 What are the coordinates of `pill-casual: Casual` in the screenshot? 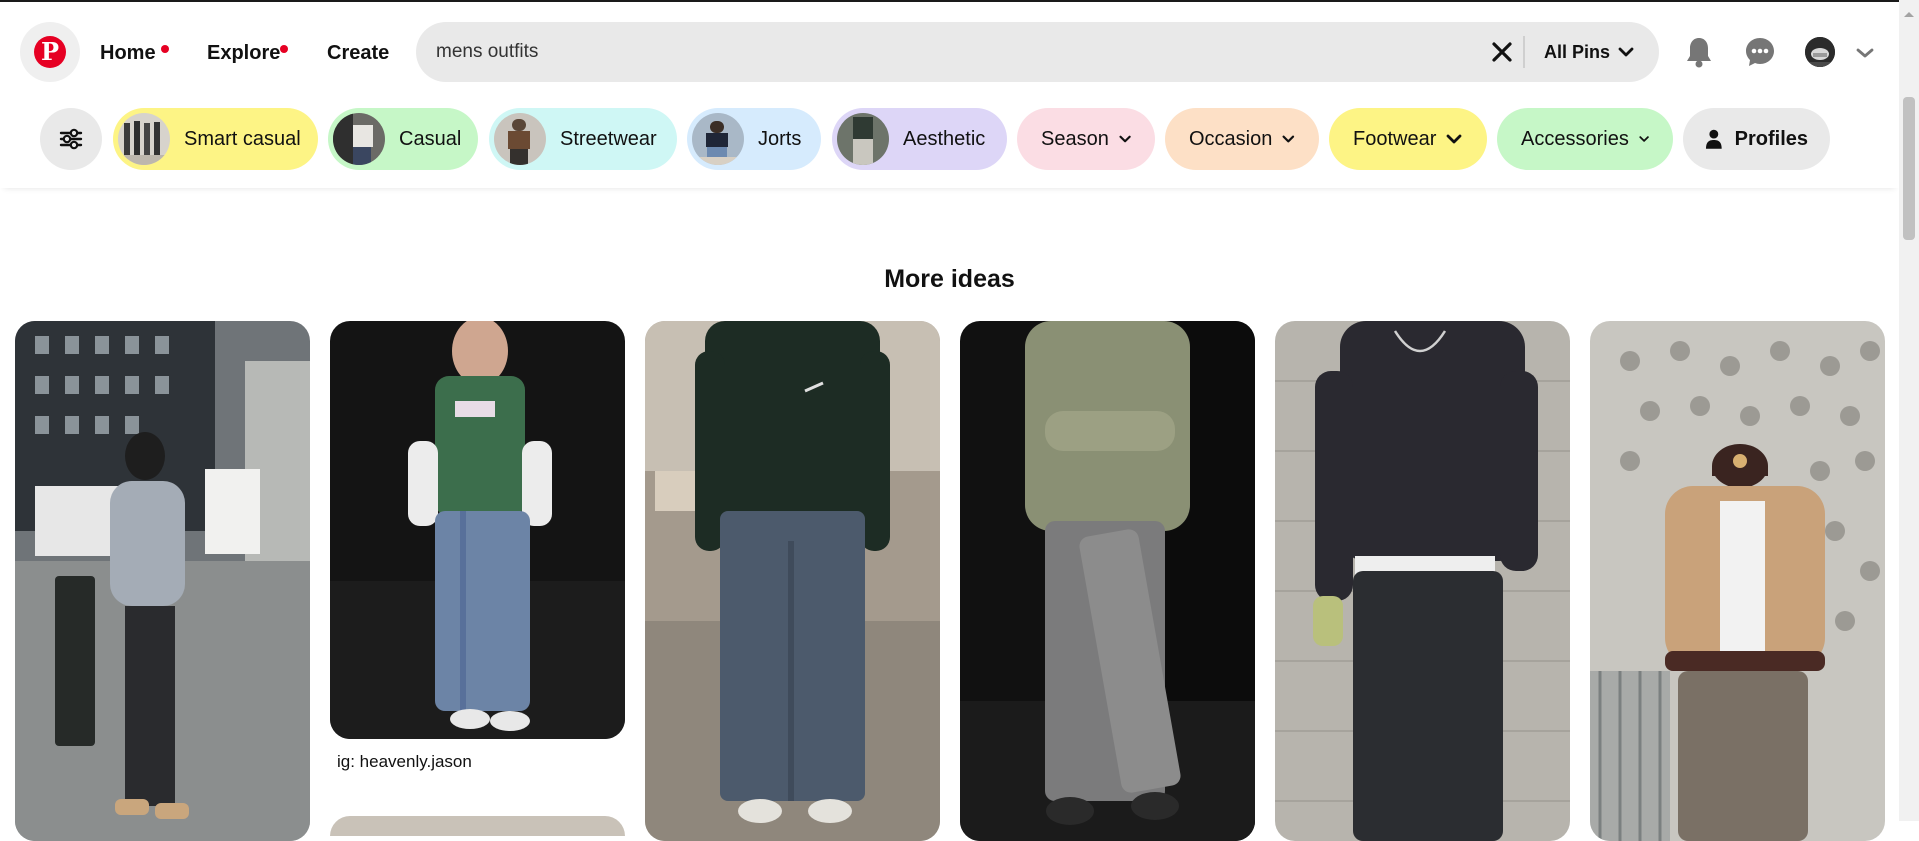 It's located at (403, 139).